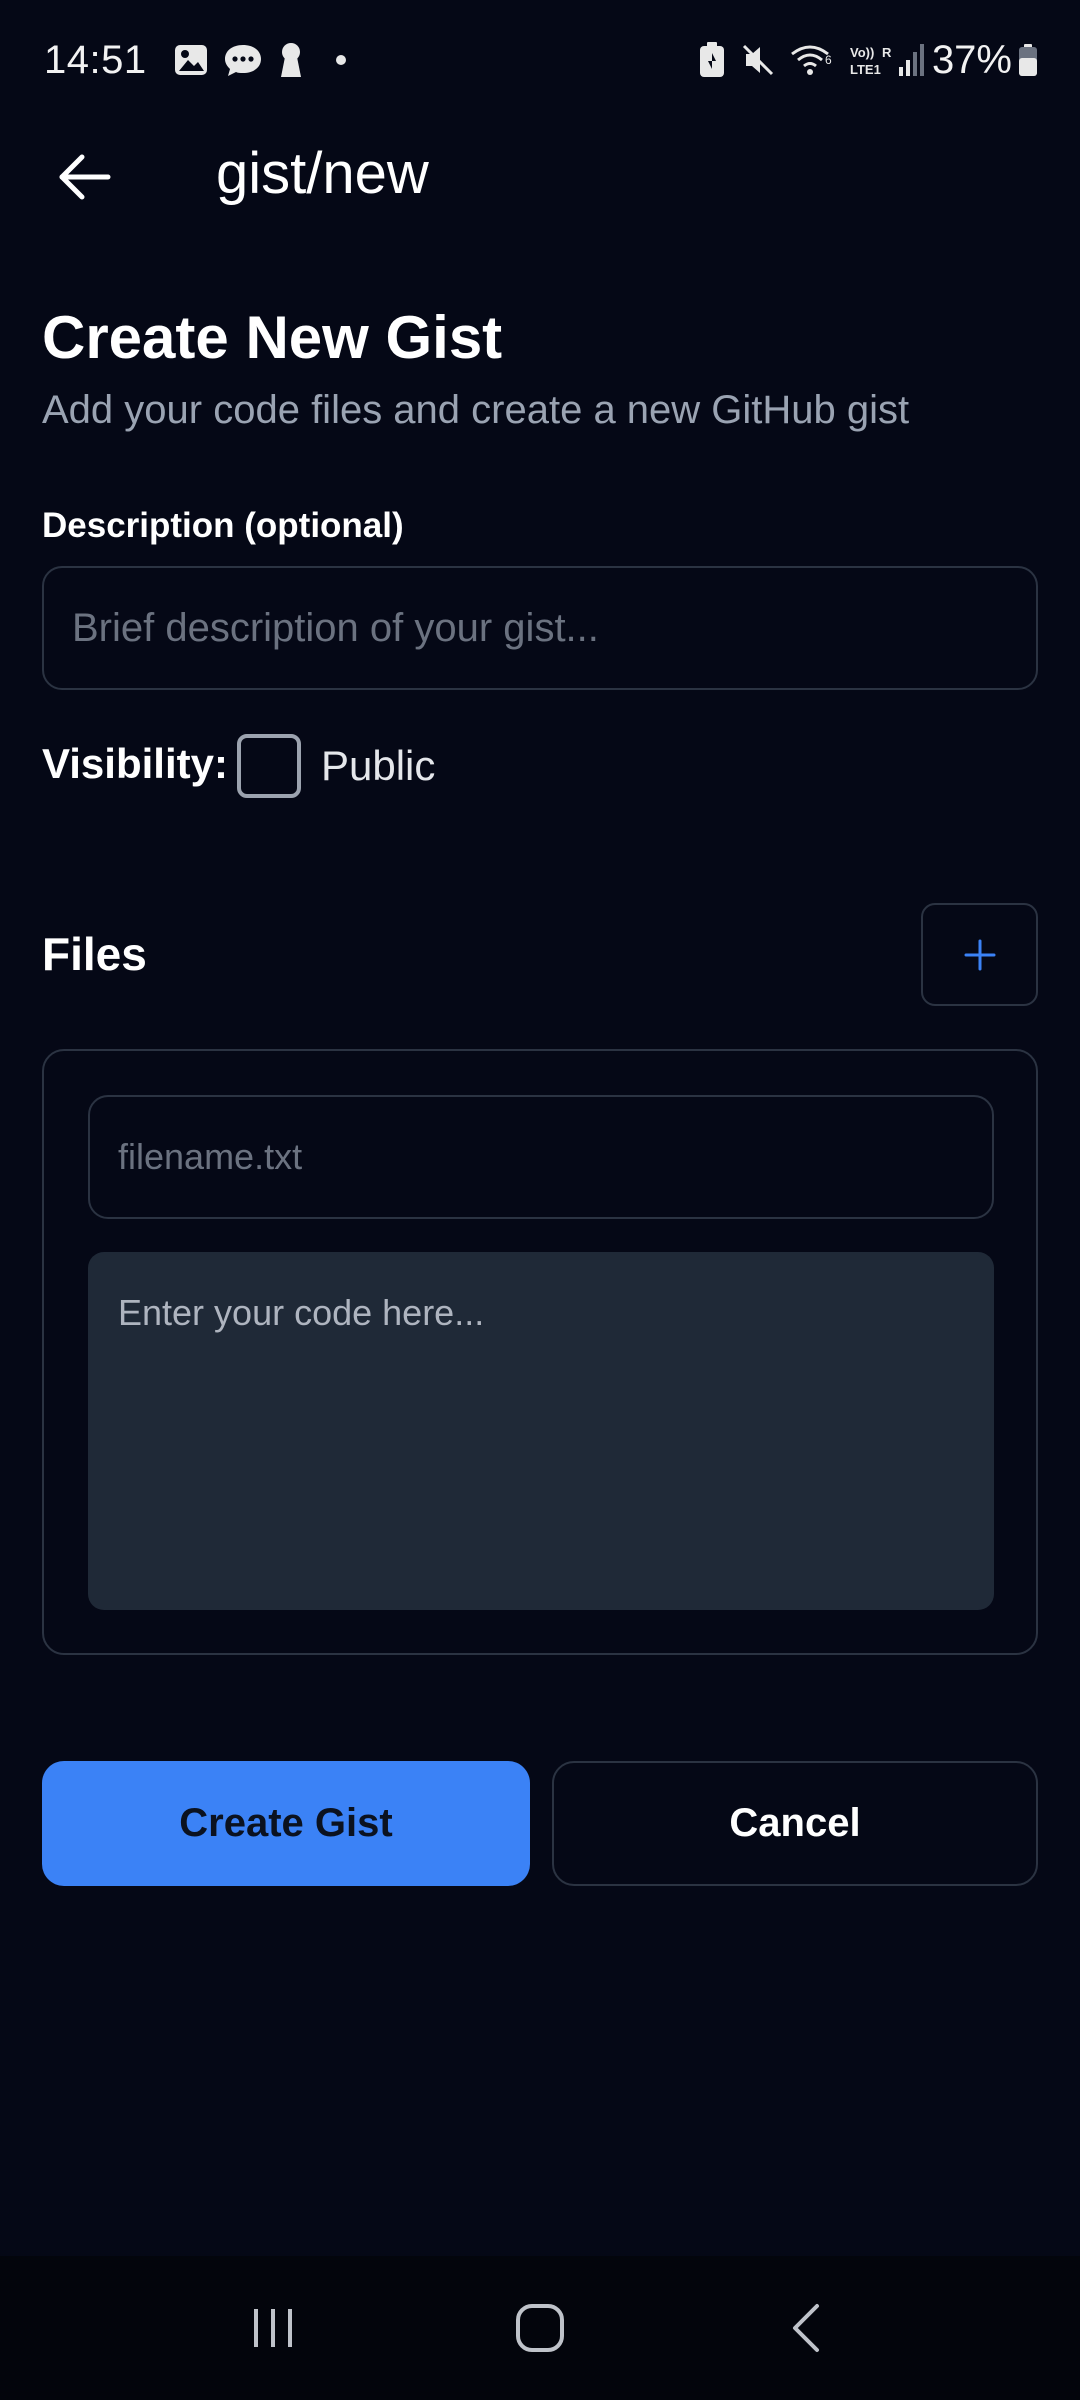  I want to click on battery-percentage: 37%, so click(971, 59).